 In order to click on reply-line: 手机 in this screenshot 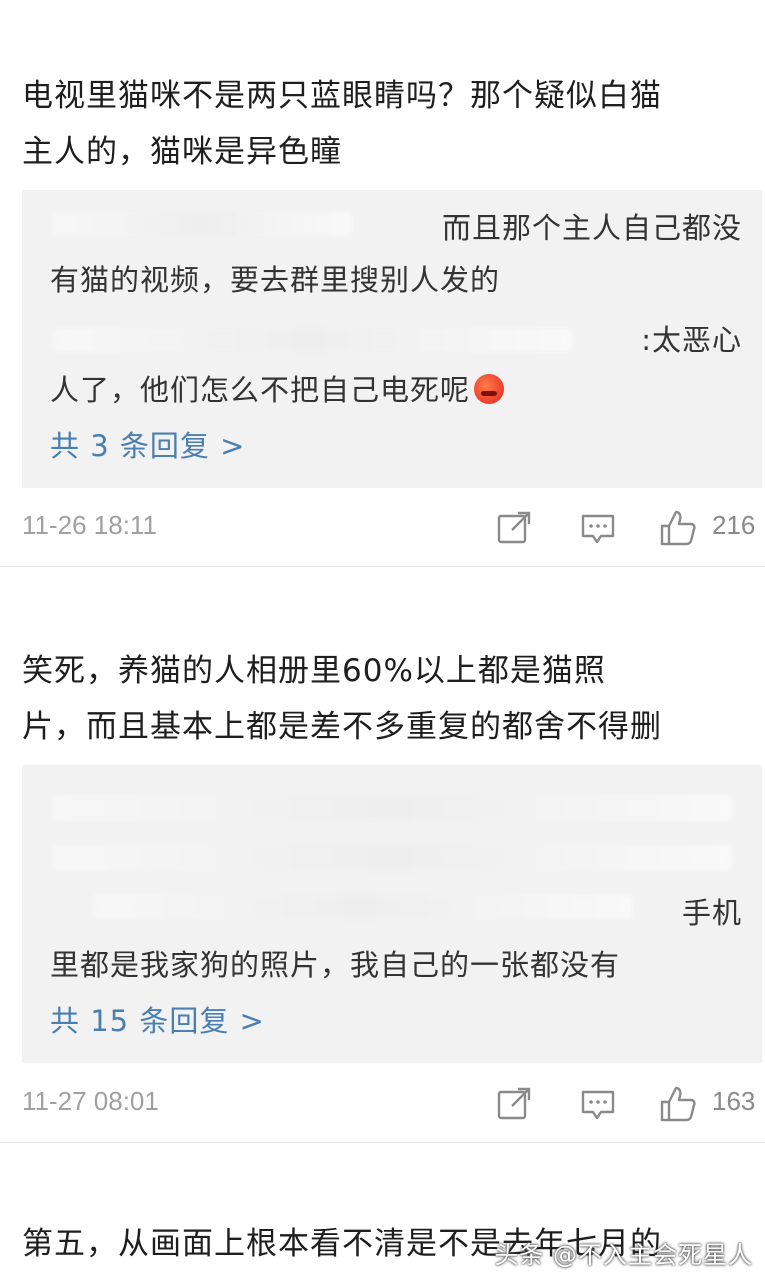, I will do `click(711, 913)`.